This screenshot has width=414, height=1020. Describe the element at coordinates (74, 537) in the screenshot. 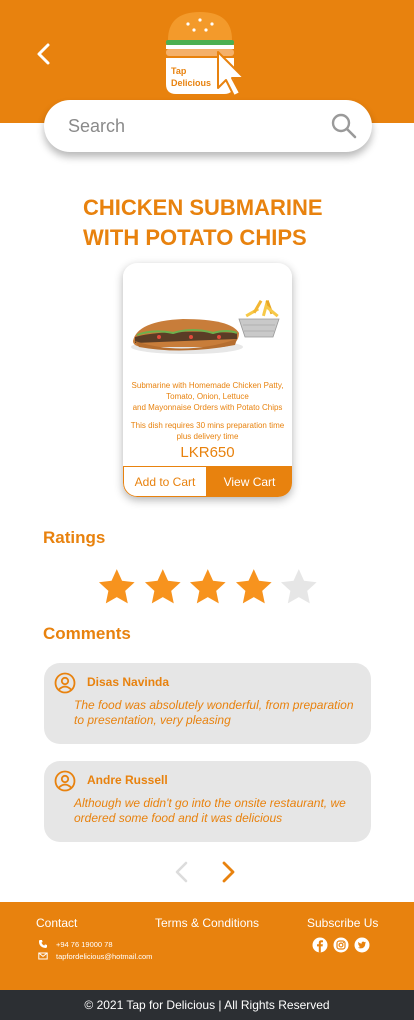

I see `ratings-heading: Ratings` at that location.